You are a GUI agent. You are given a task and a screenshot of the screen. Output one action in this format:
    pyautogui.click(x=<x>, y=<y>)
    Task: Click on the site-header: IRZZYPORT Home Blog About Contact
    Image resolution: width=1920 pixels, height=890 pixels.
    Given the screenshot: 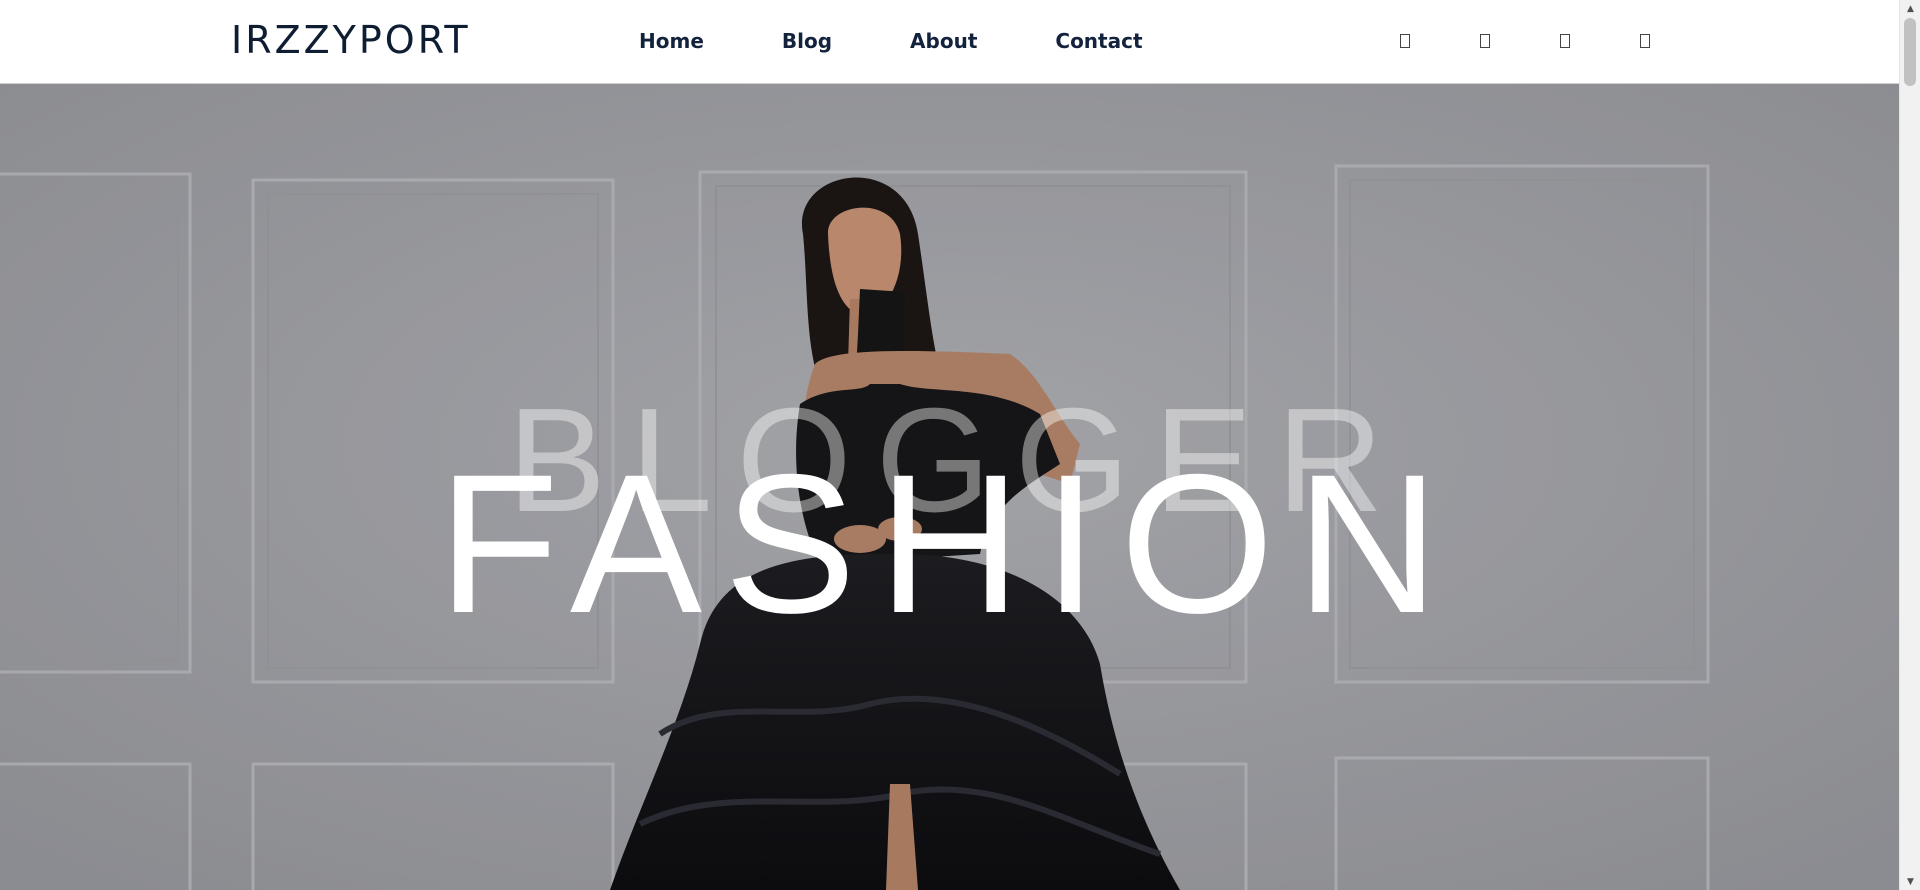 What is the action you would take?
    pyautogui.click(x=949, y=42)
    